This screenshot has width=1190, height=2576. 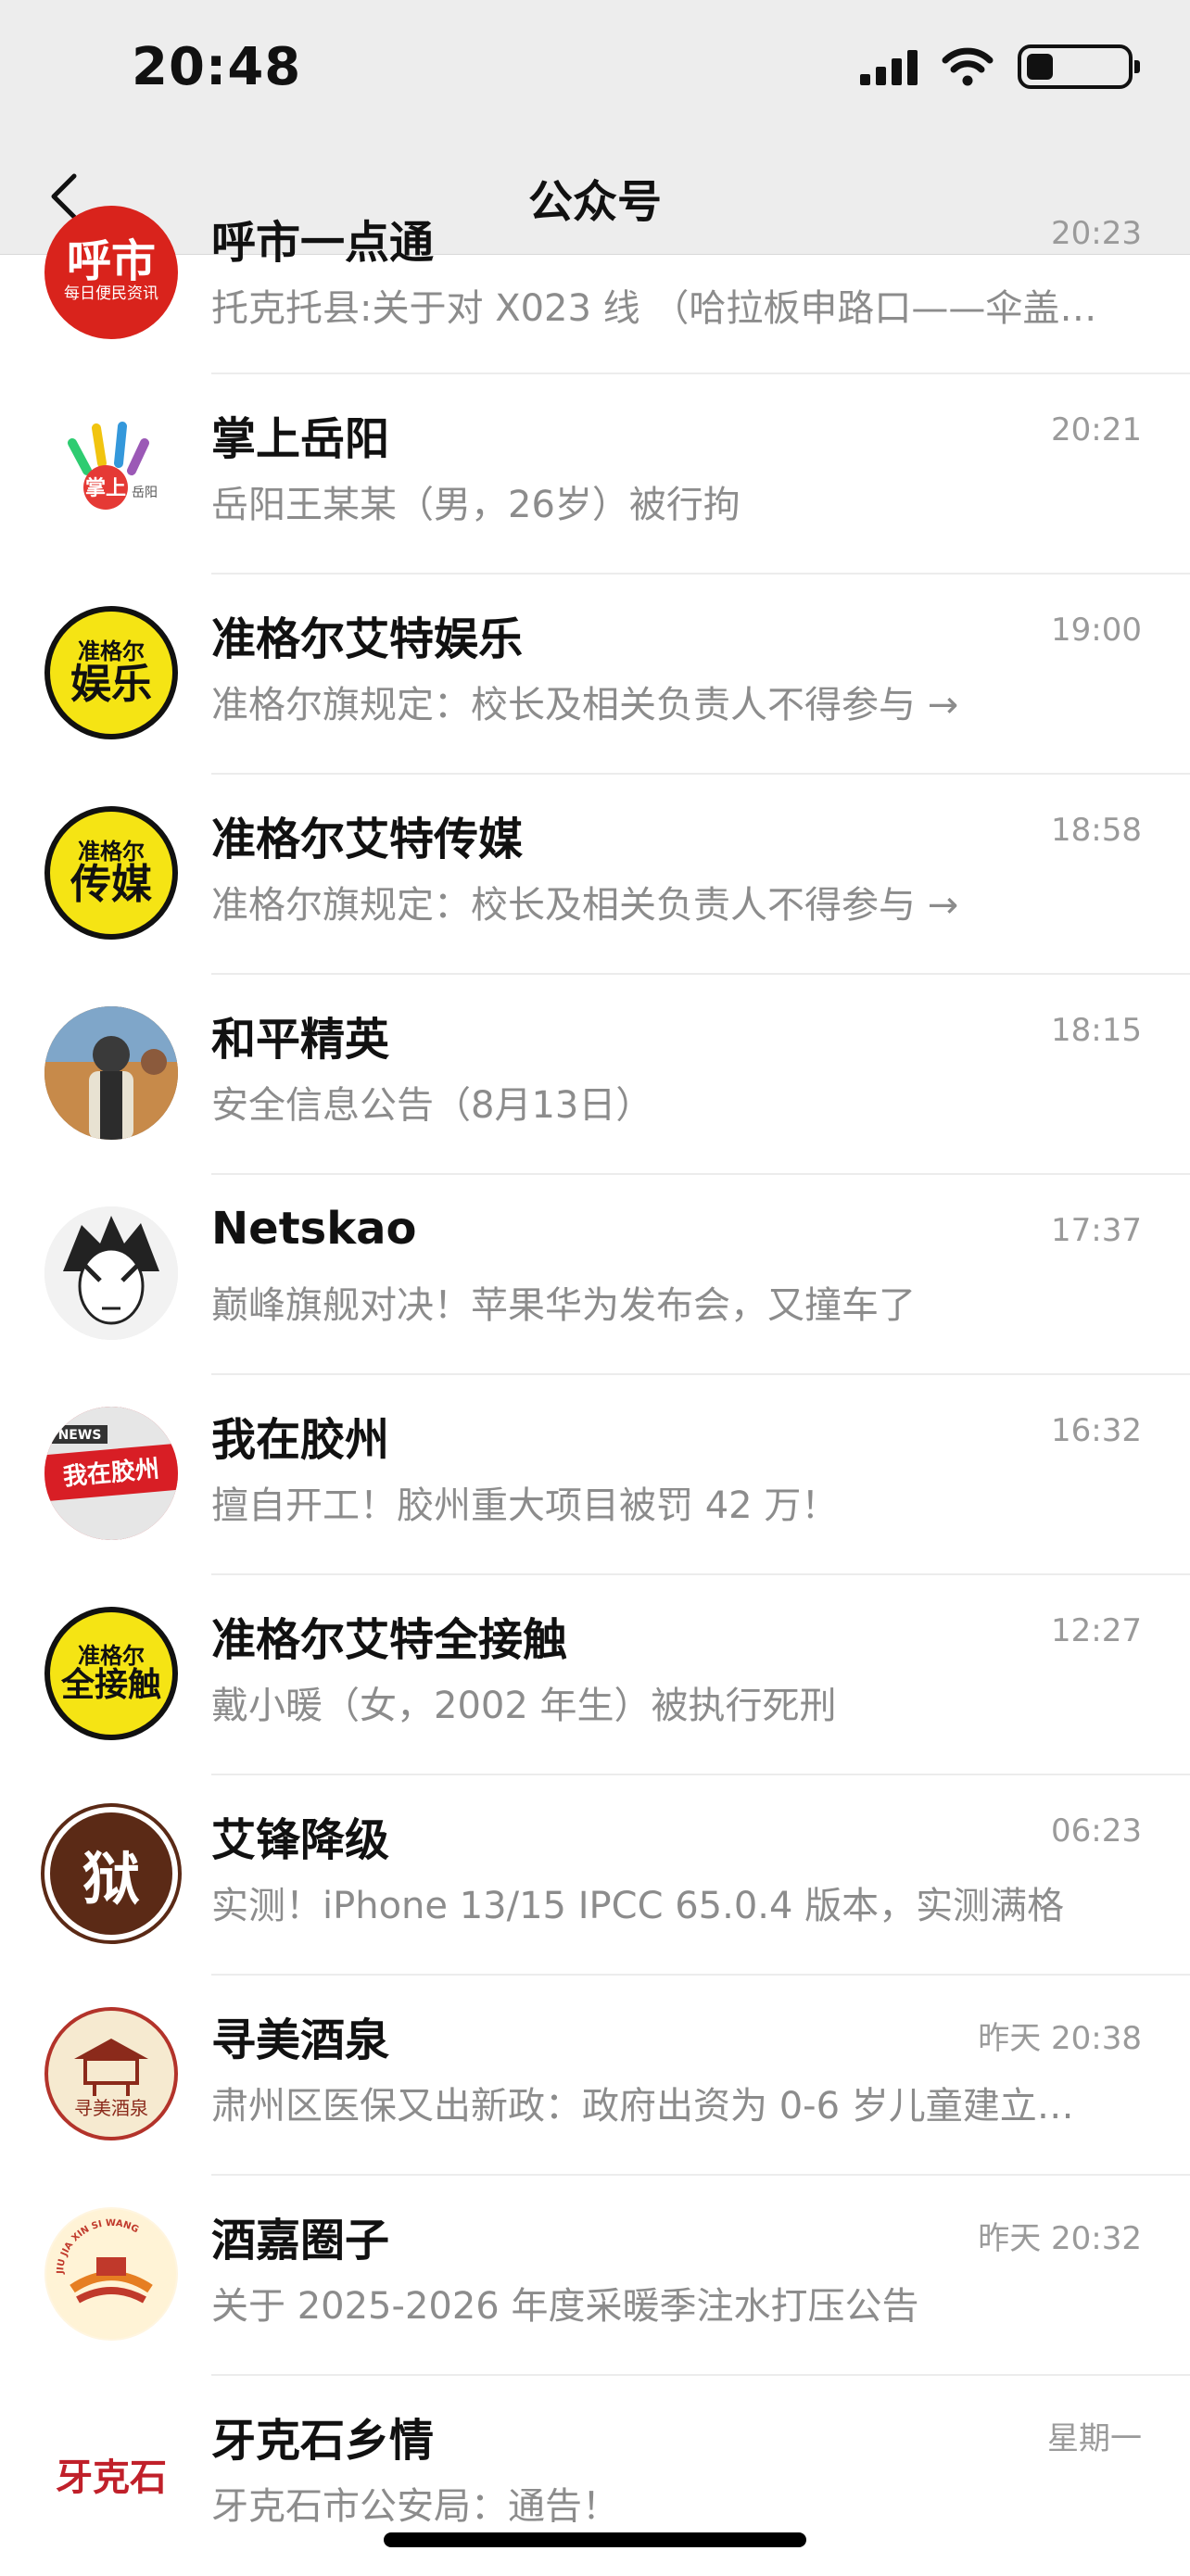 What do you see at coordinates (300, 1840) in the screenshot?
I see `account-name: 艾锋降级` at bounding box center [300, 1840].